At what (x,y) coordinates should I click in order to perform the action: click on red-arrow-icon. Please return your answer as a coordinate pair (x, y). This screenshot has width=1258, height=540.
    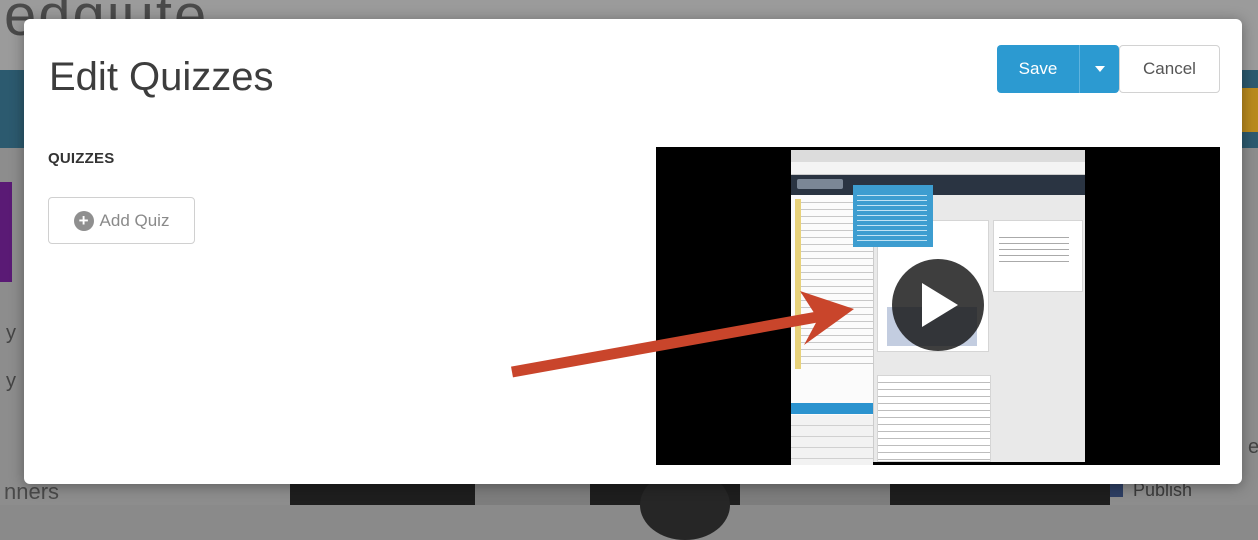
    Looking at the image, I should click on (682, 334).